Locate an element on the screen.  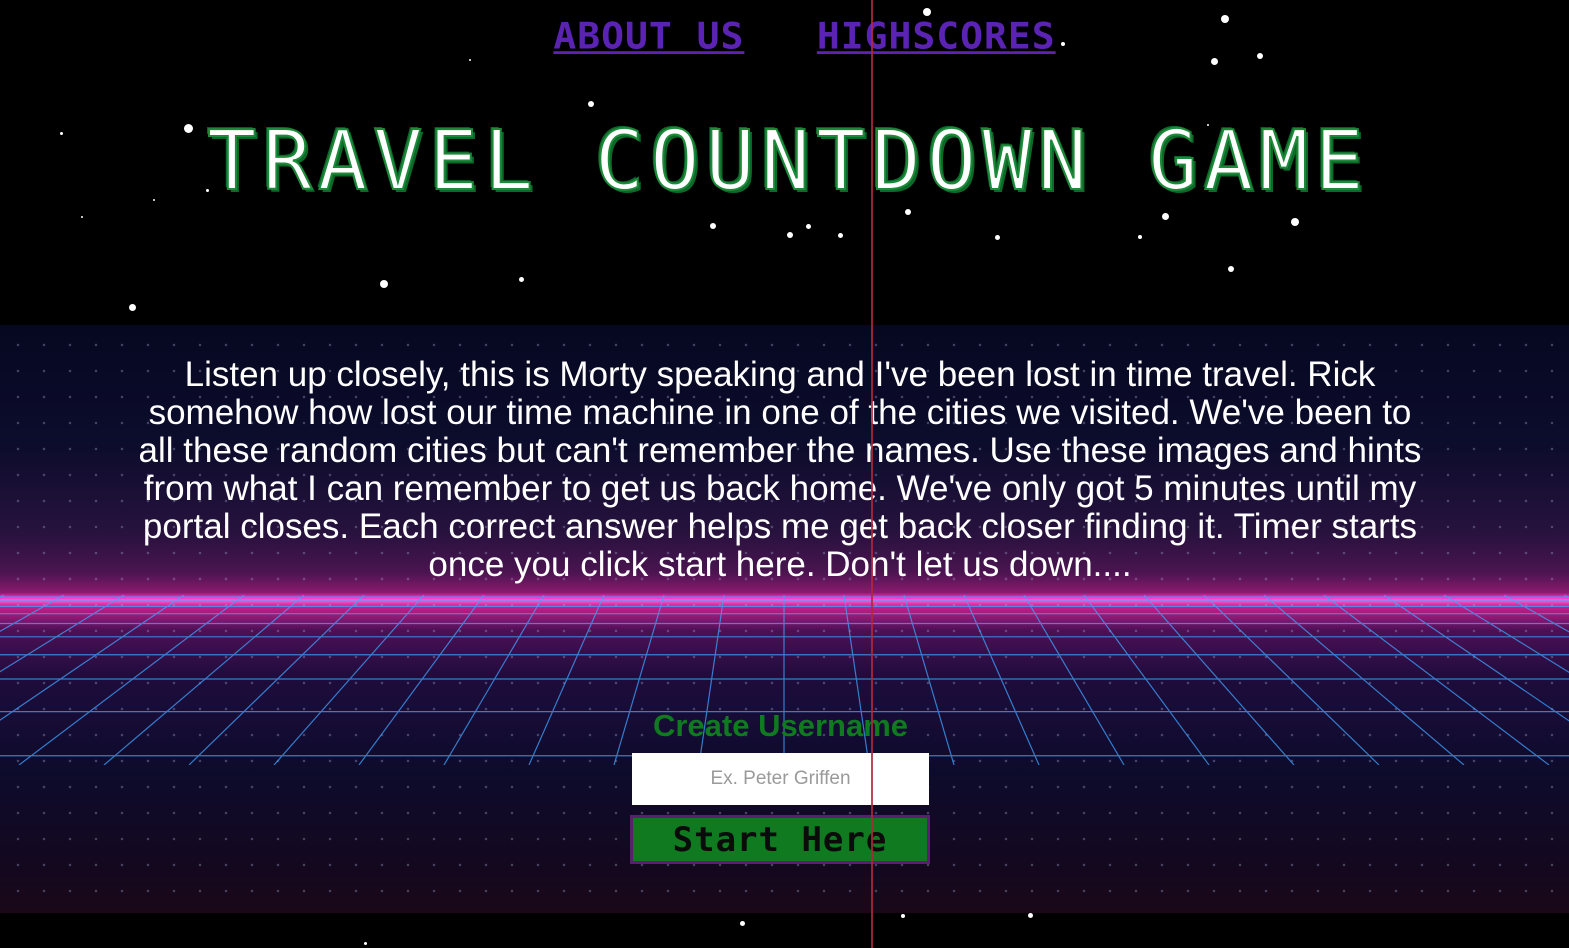
username-label: Create Username is located at coordinates (780, 725).